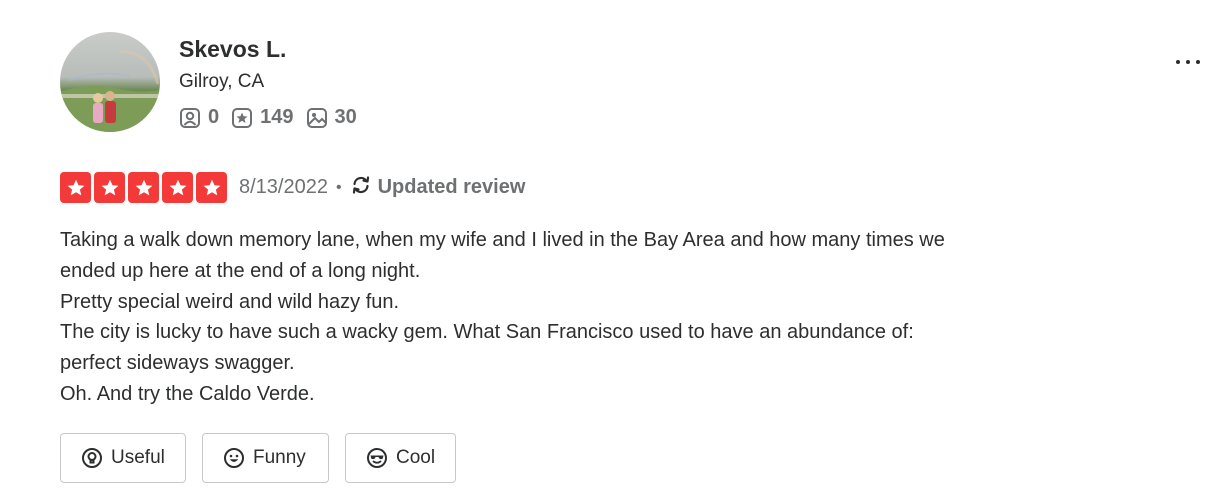 Image resolution: width=1227 pixels, height=500 pixels. What do you see at coordinates (177, 363) in the screenshot?
I see `review-line: perfect sideways swagger.` at bounding box center [177, 363].